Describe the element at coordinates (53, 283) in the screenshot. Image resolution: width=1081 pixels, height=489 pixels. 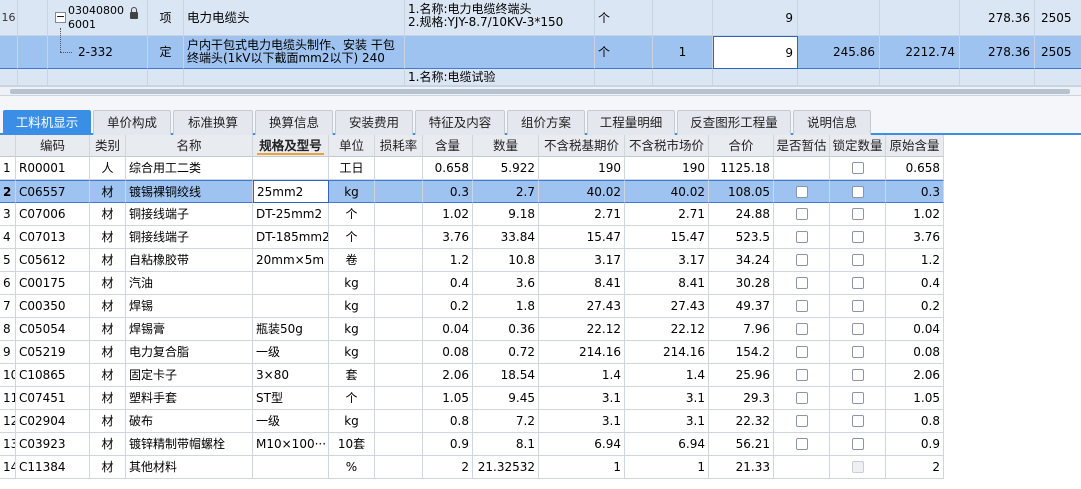
I see `code-cell: C00175` at that location.